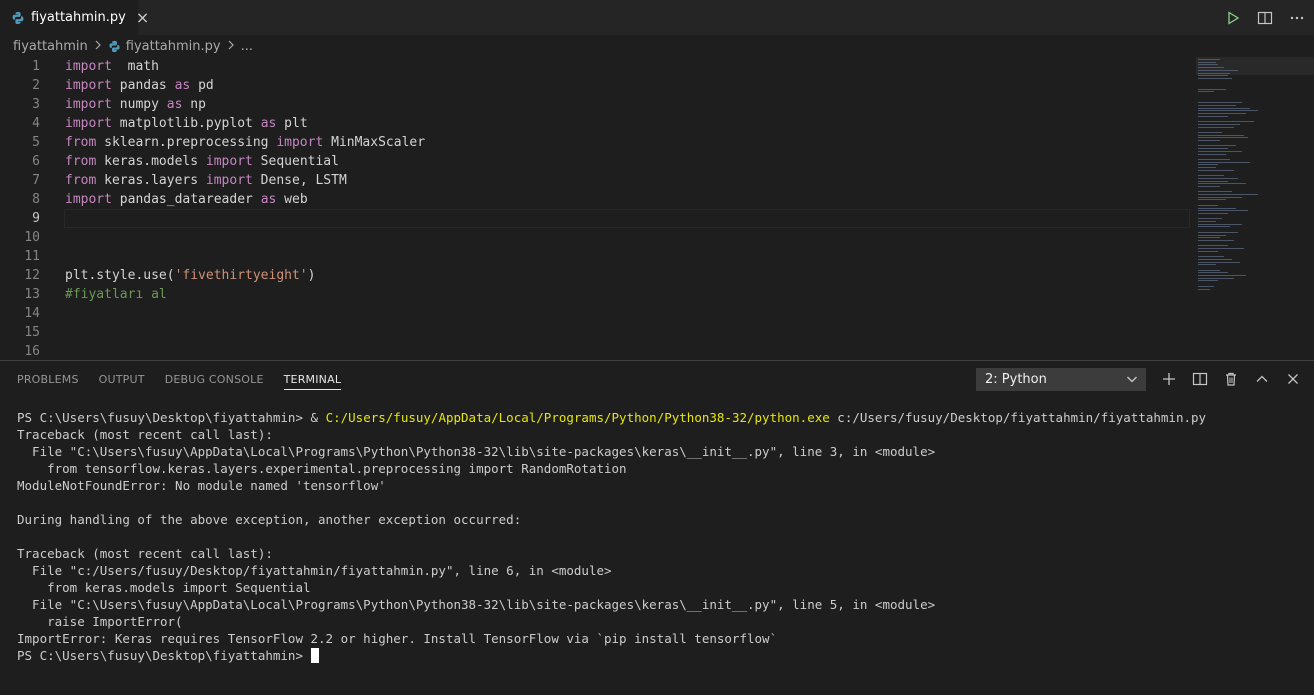 Image resolution: width=1314 pixels, height=695 pixels. I want to click on tab-problems: PROBLEMS, so click(48, 379).